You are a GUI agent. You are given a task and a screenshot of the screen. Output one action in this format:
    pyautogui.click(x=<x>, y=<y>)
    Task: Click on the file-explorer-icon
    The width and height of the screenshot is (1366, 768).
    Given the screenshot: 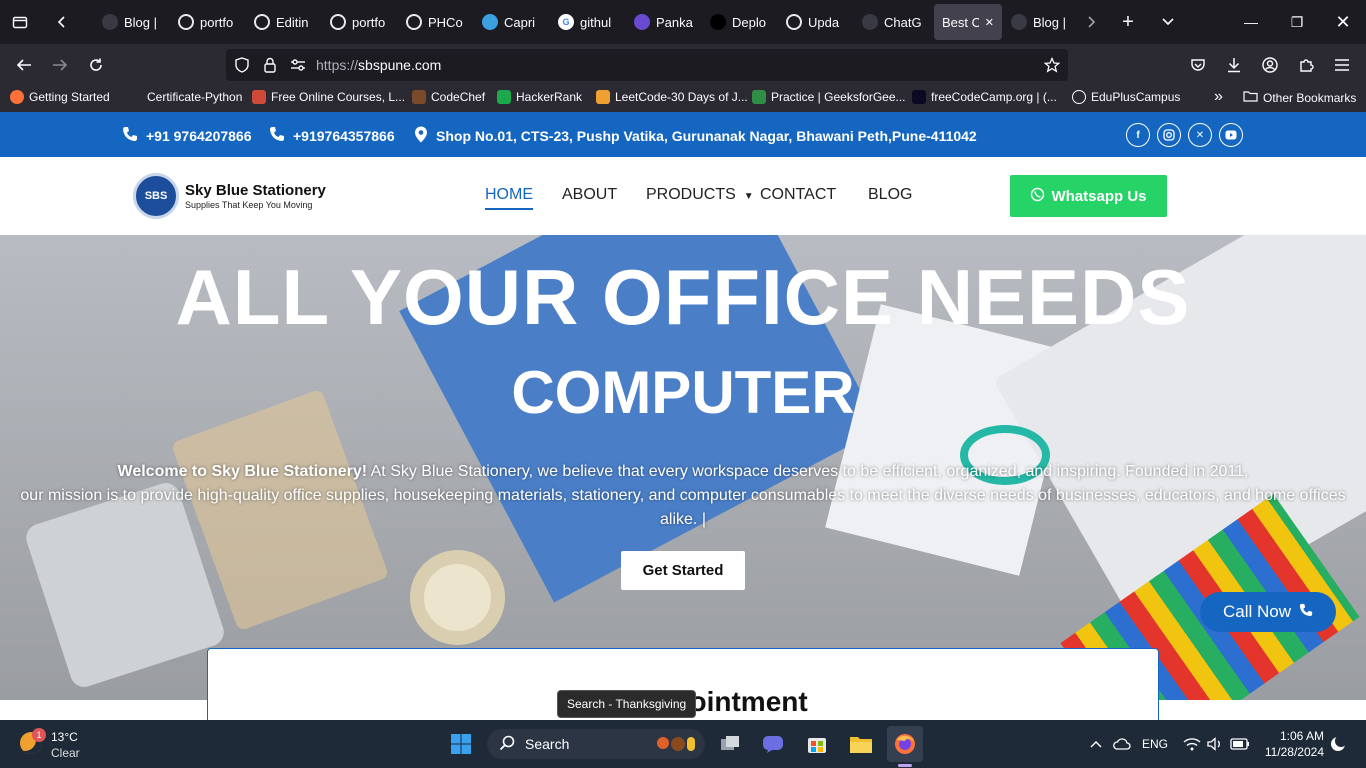 What is the action you would take?
    pyautogui.click(x=861, y=744)
    